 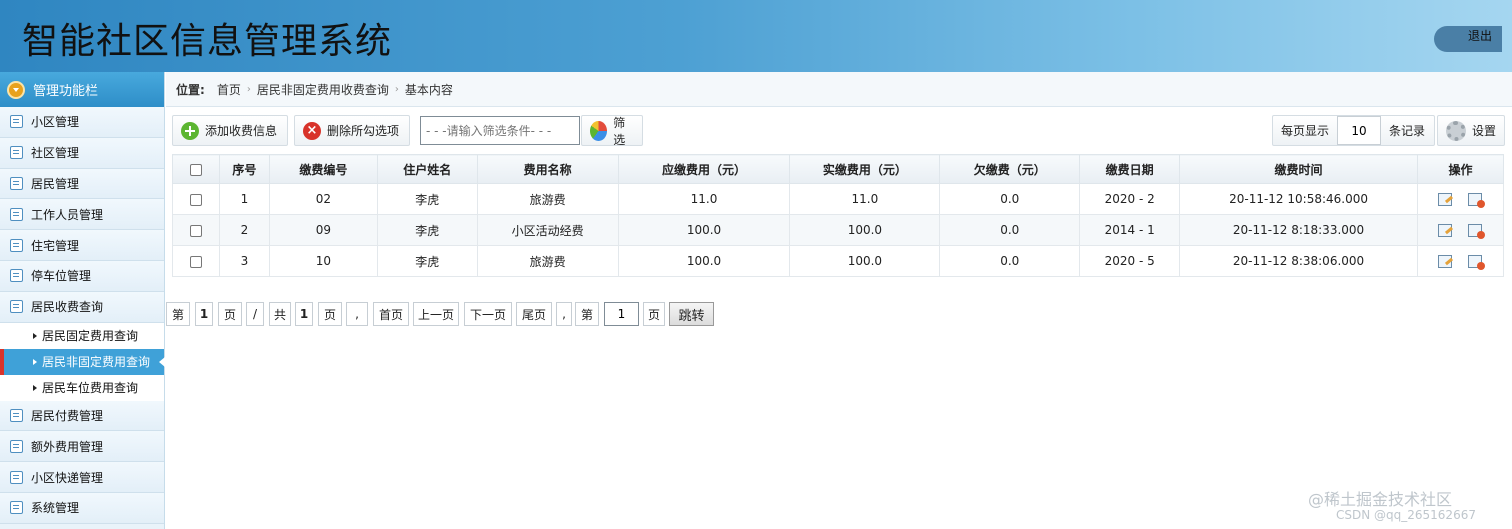 What do you see at coordinates (82, 245) in the screenshot?
I see `sidebar-item-housing: 住宅管理` at bounding box center [82, 245].